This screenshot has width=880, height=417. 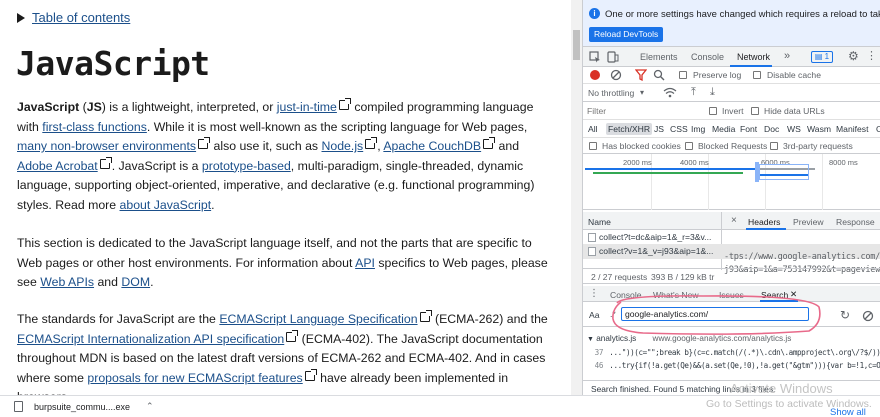 What do you see at coordinates (659, 75) in the screenshot?
I see `search-icon` at bounding box center [659, 75].